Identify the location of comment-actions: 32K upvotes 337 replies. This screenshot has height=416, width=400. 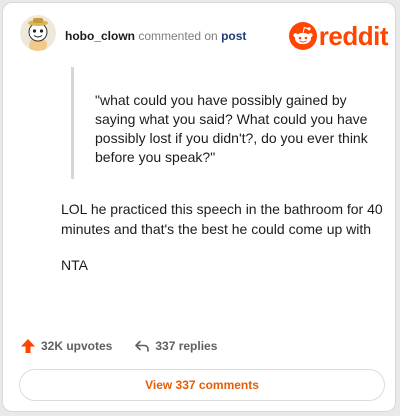
(118, 346).